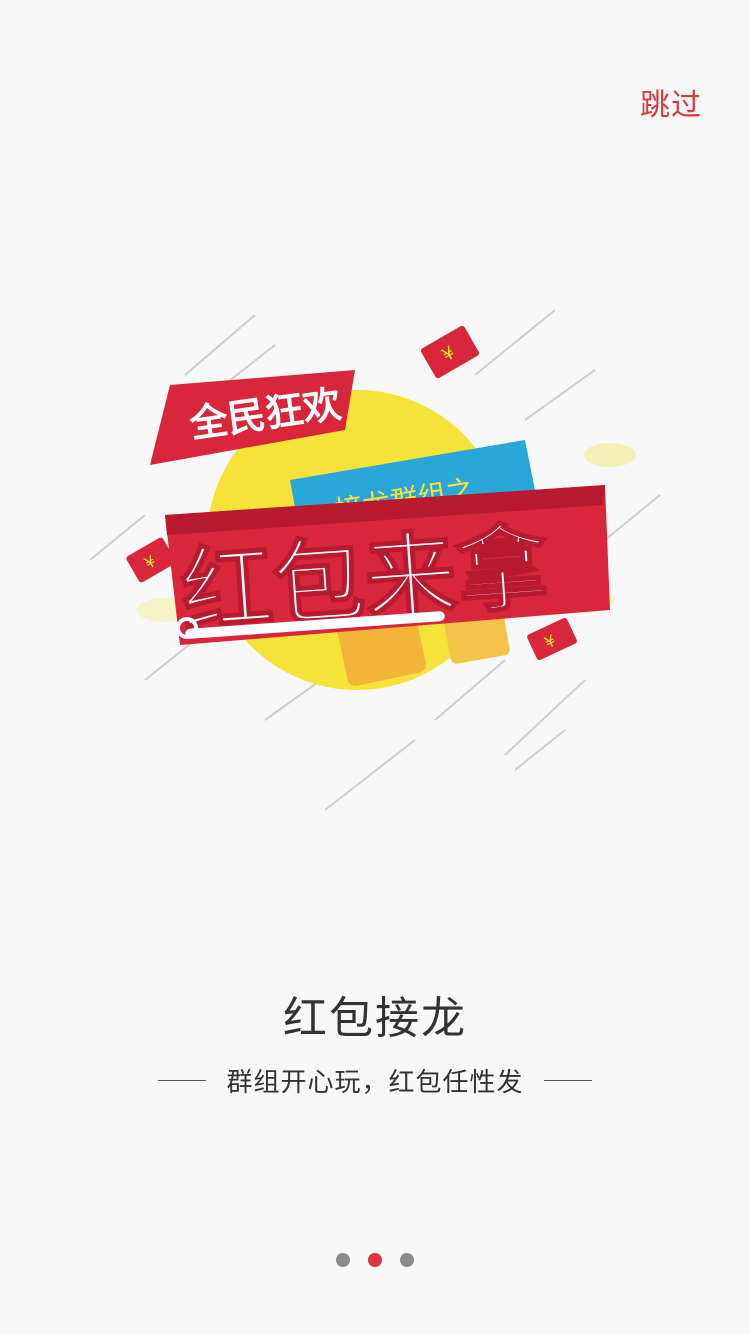  I want to click on page-dot-2-active, so click(375, 1260).